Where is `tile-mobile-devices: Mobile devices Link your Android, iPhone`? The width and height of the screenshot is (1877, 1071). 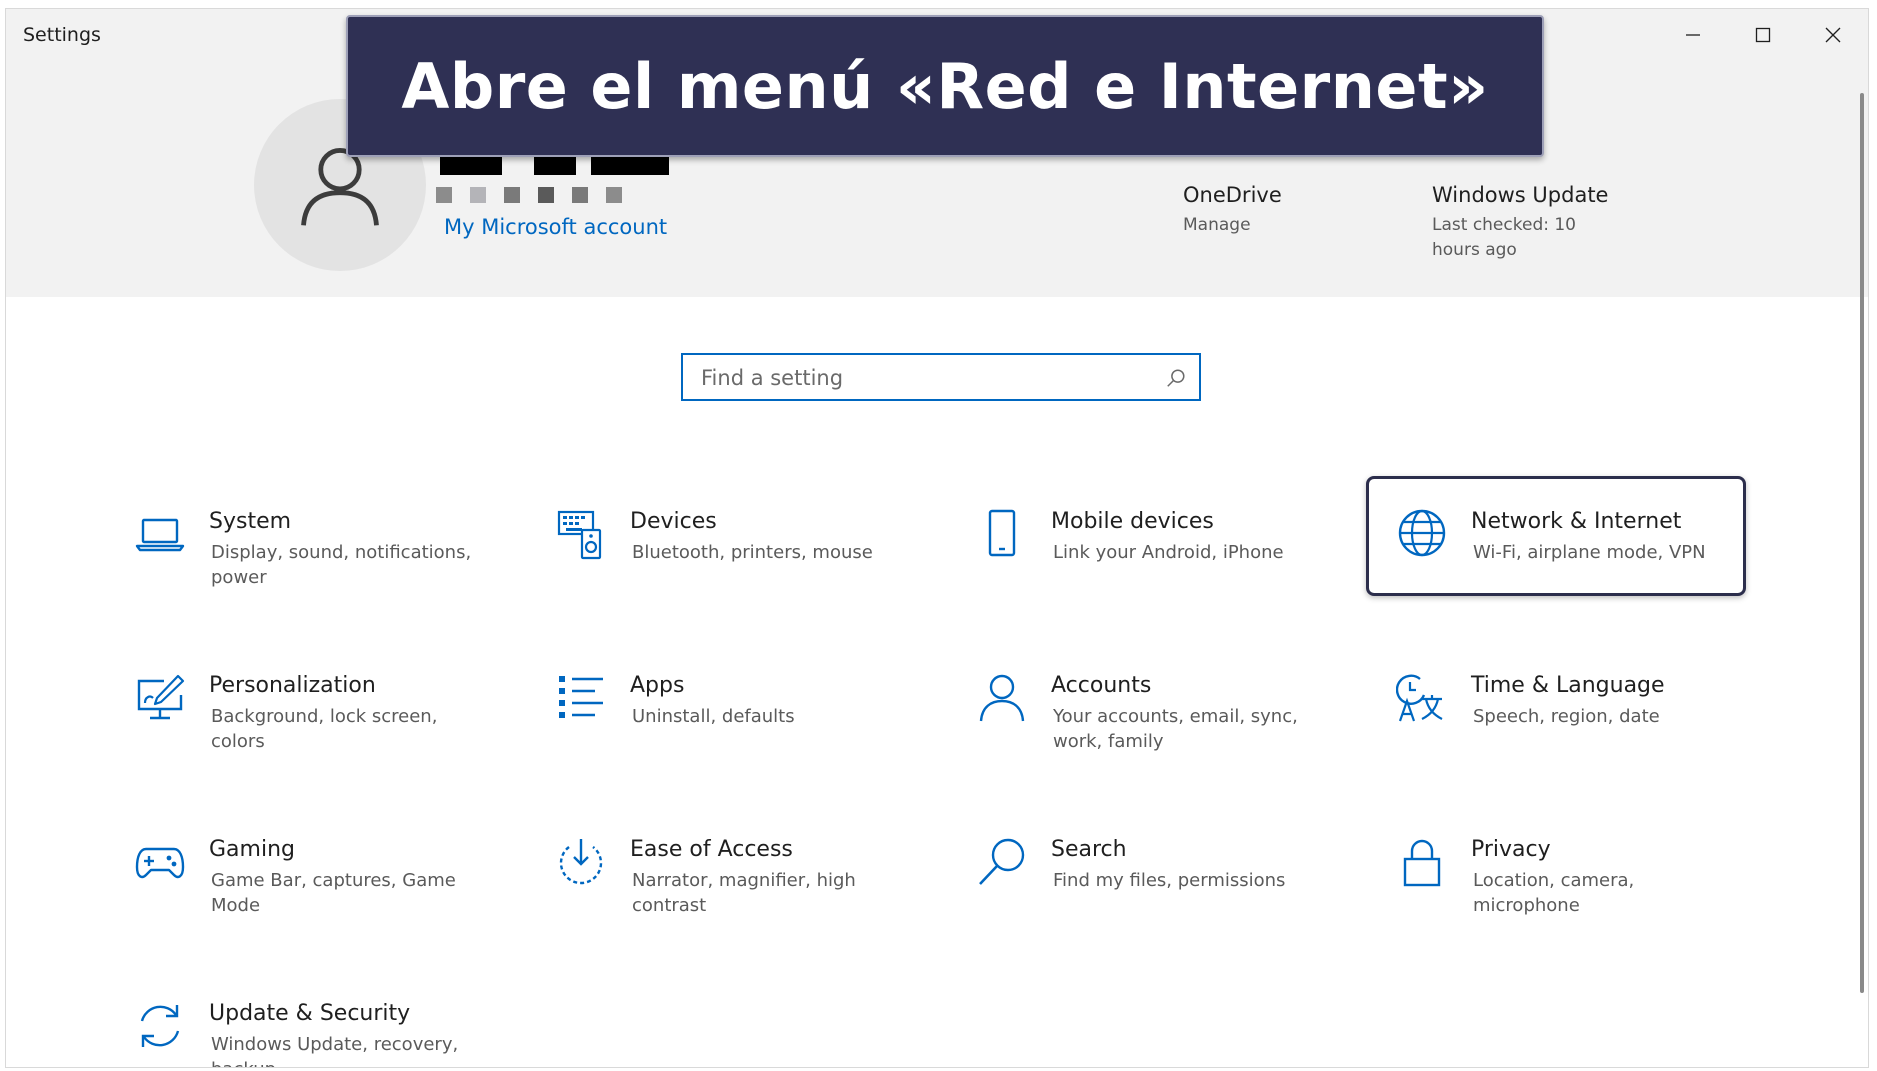
tile-mobile-devices: Mobile devices Link your Android, iPhone is located at coordinates (1176, 569).